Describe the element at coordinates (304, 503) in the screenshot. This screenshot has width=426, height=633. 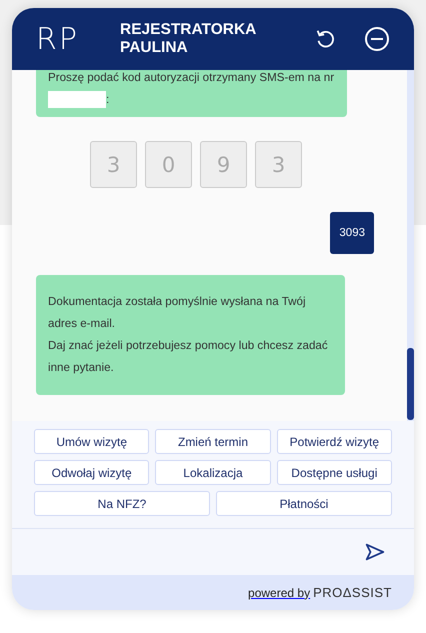
I see `quick-reply-button: Płatności` at that location.